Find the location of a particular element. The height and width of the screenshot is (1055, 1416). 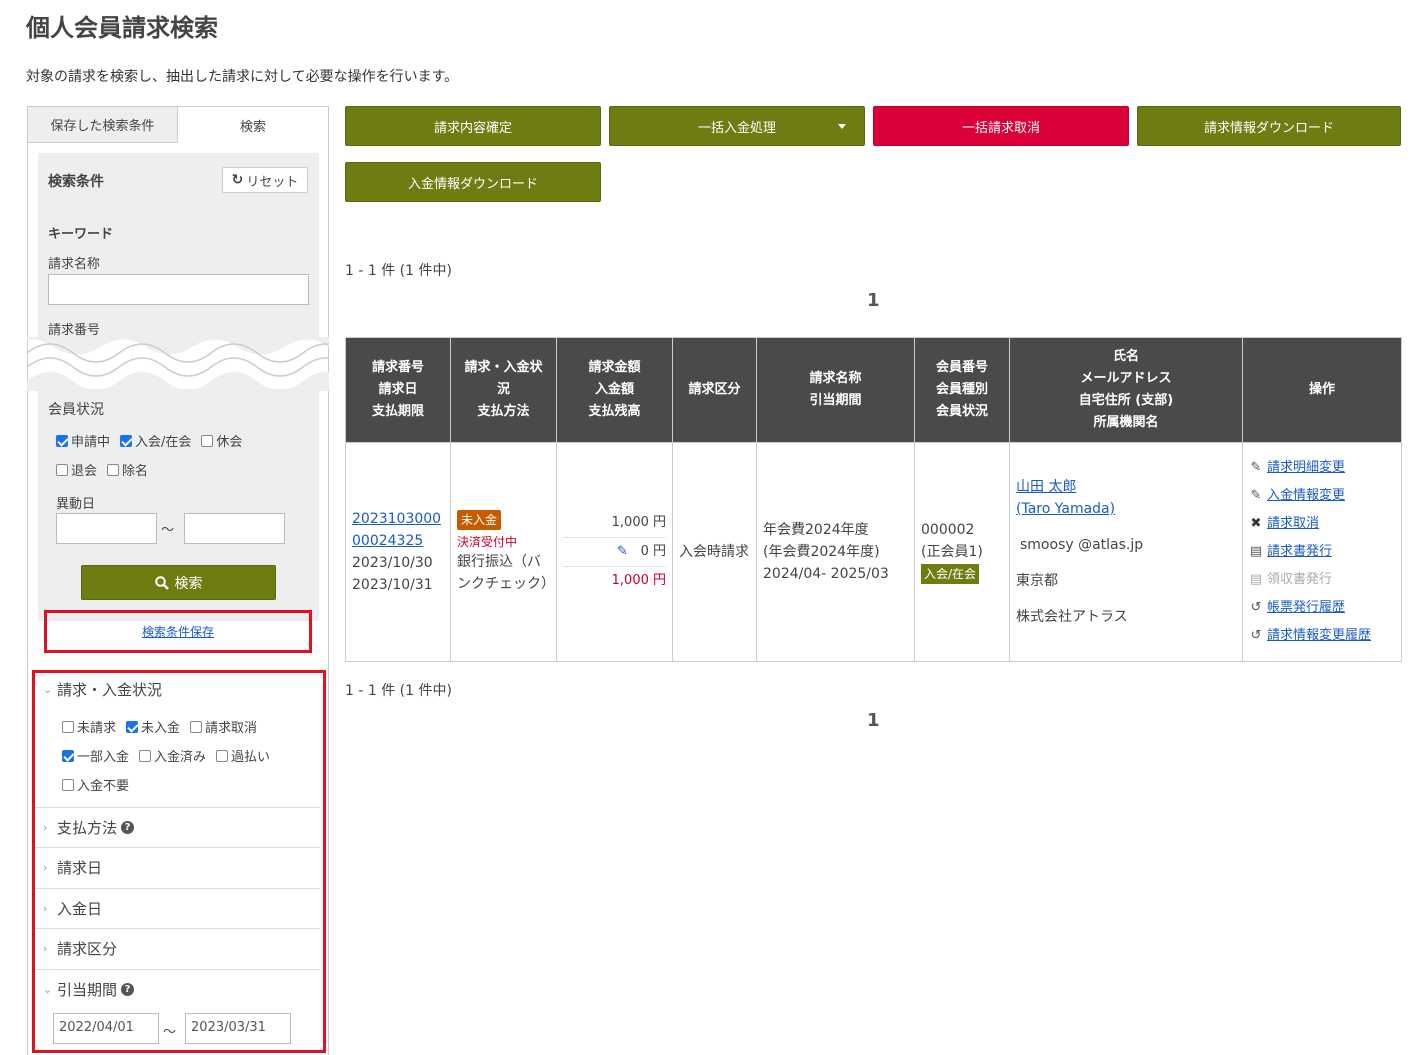

change-date-label: 異動日 is located at coordinates (76, 504).